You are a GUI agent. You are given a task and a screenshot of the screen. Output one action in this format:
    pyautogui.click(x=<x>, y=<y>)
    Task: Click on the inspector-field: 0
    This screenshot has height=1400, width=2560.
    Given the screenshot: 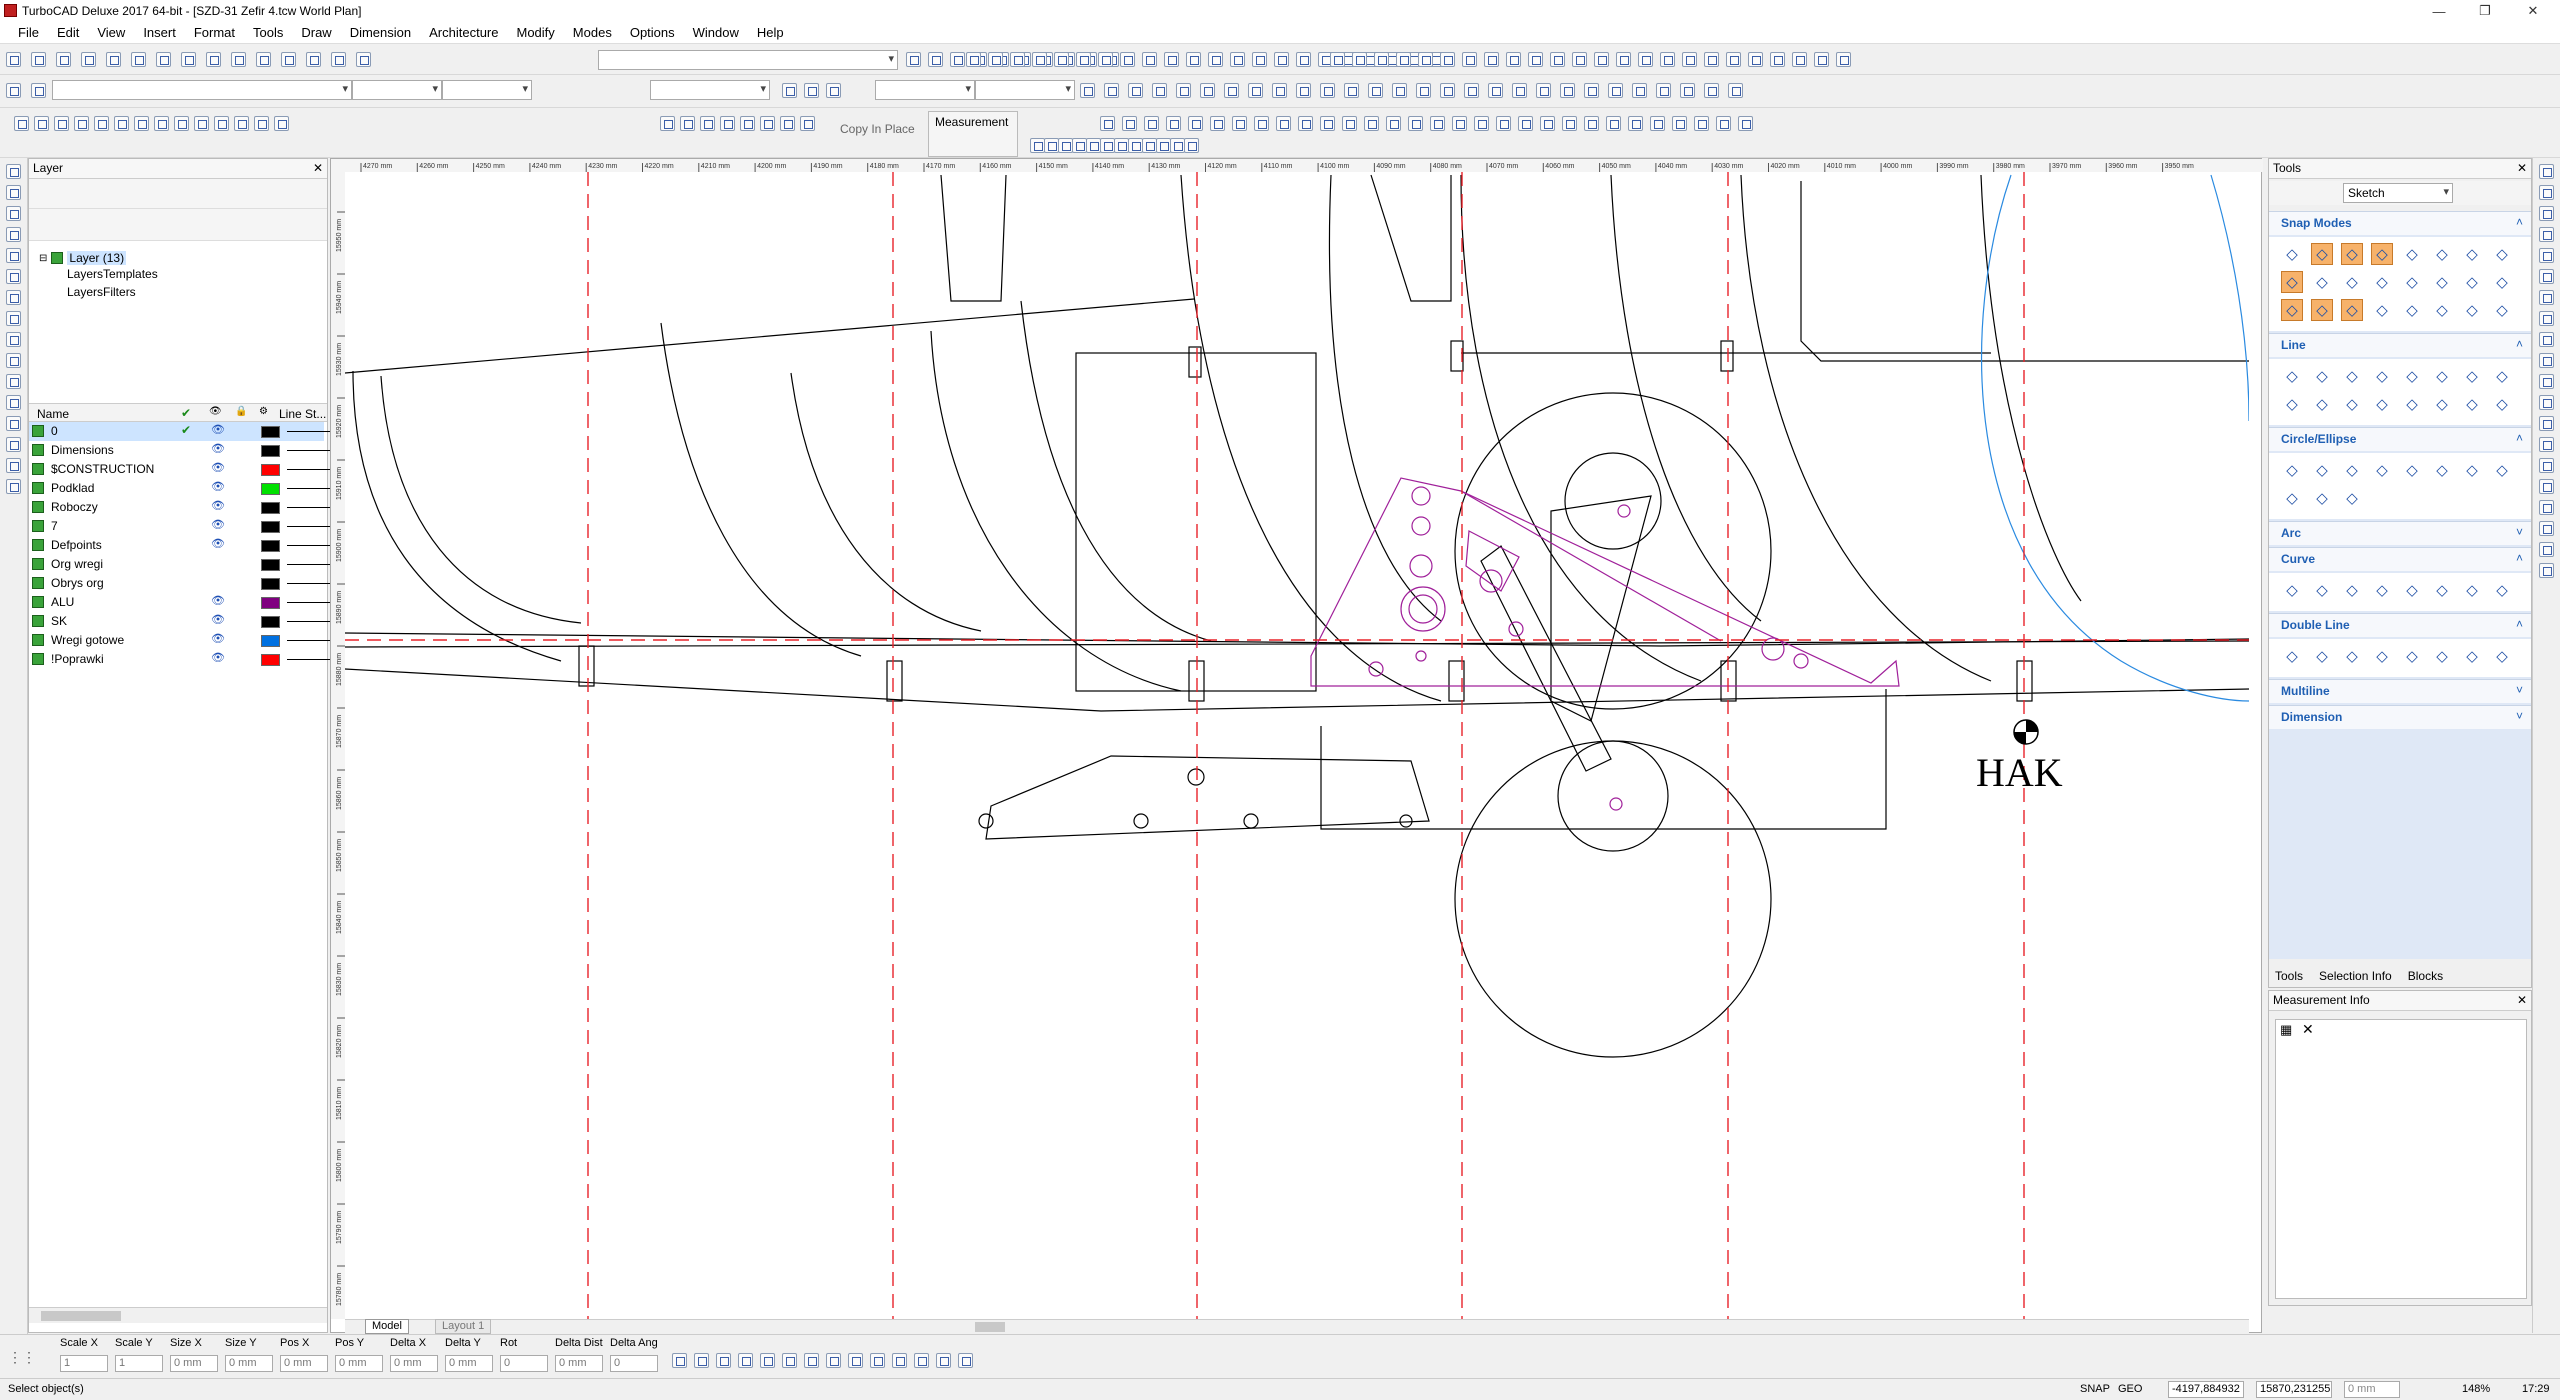 What is the action you would take?
    pyautogui.click(x=634, y=1363)
    